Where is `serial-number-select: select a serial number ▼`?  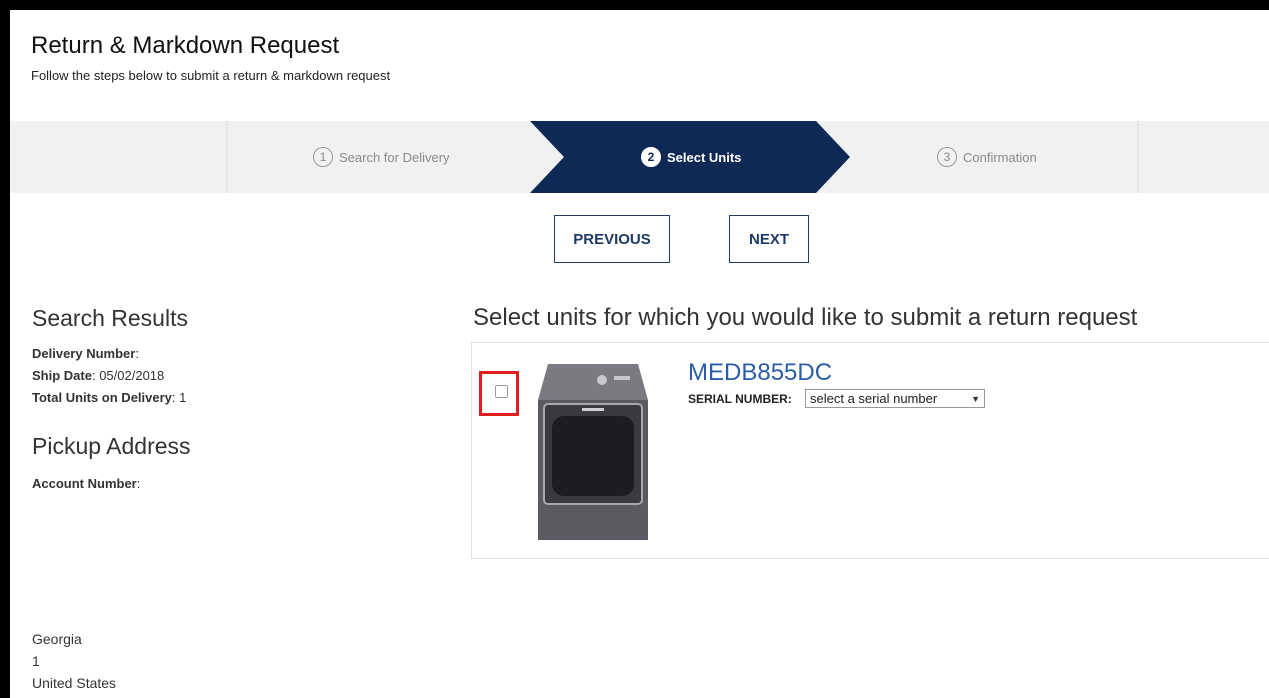
serial-number-select: select a serial number ▼ is located at coordinates (895, 398).